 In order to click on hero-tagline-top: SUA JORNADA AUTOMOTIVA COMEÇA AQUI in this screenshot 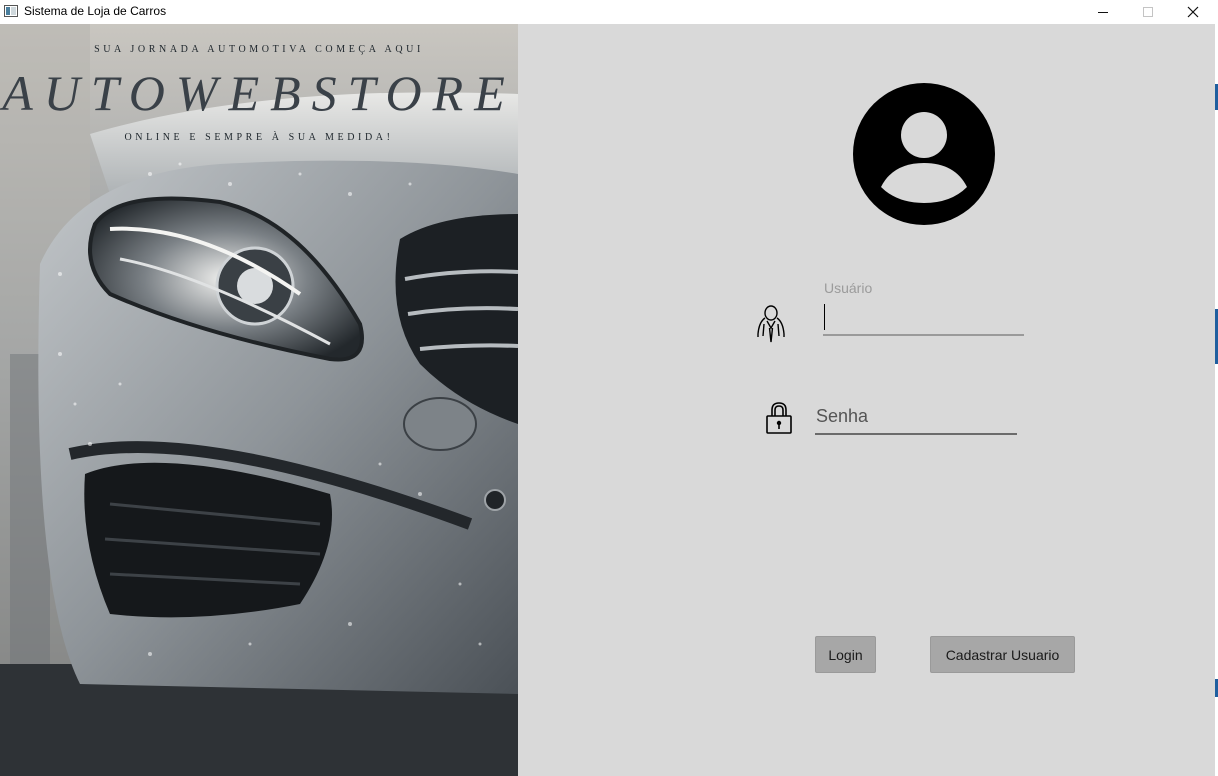, I will do `click(259, 49)`.